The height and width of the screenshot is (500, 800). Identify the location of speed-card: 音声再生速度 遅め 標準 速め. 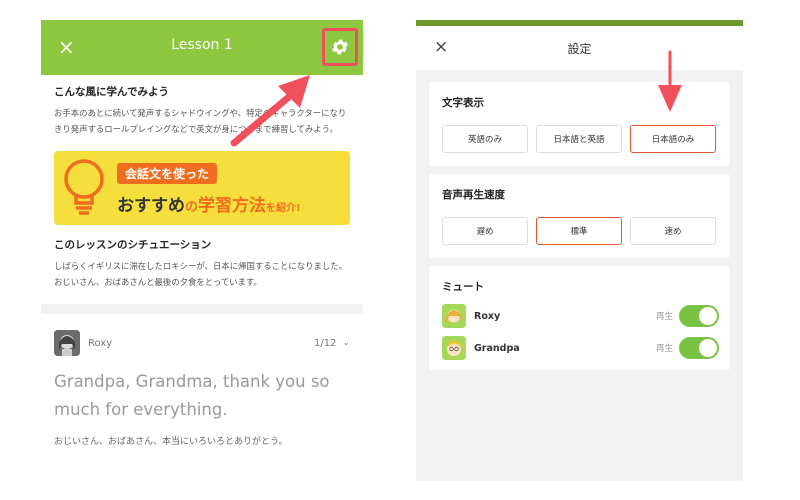
(579, 216).